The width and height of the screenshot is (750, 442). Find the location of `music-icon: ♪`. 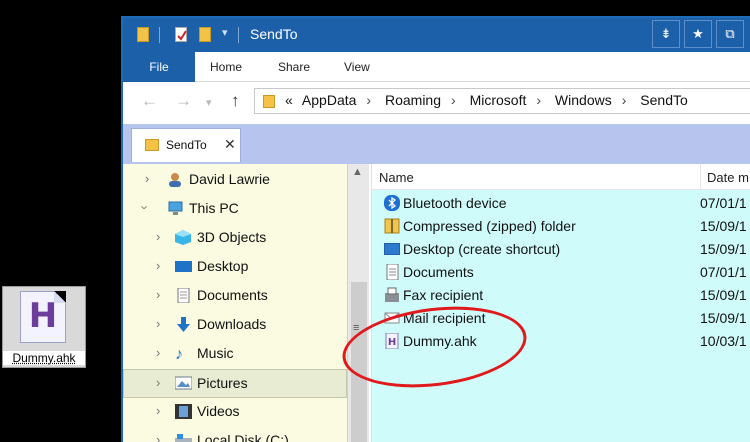

music-icon: ♪ is located at coordinates (179, 354).